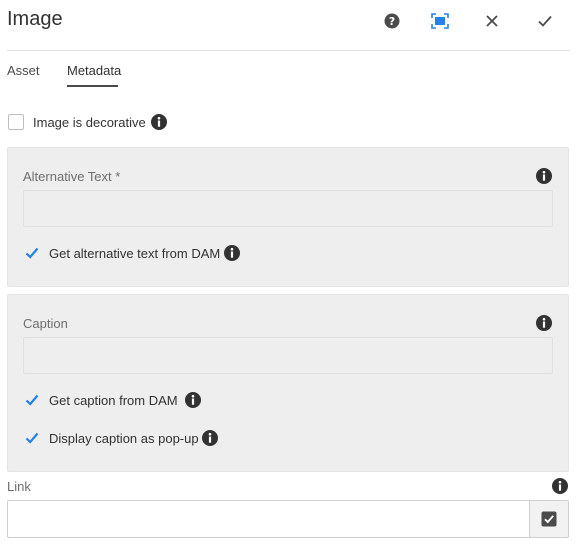  I want to click on header-divider, so click(288, 50).